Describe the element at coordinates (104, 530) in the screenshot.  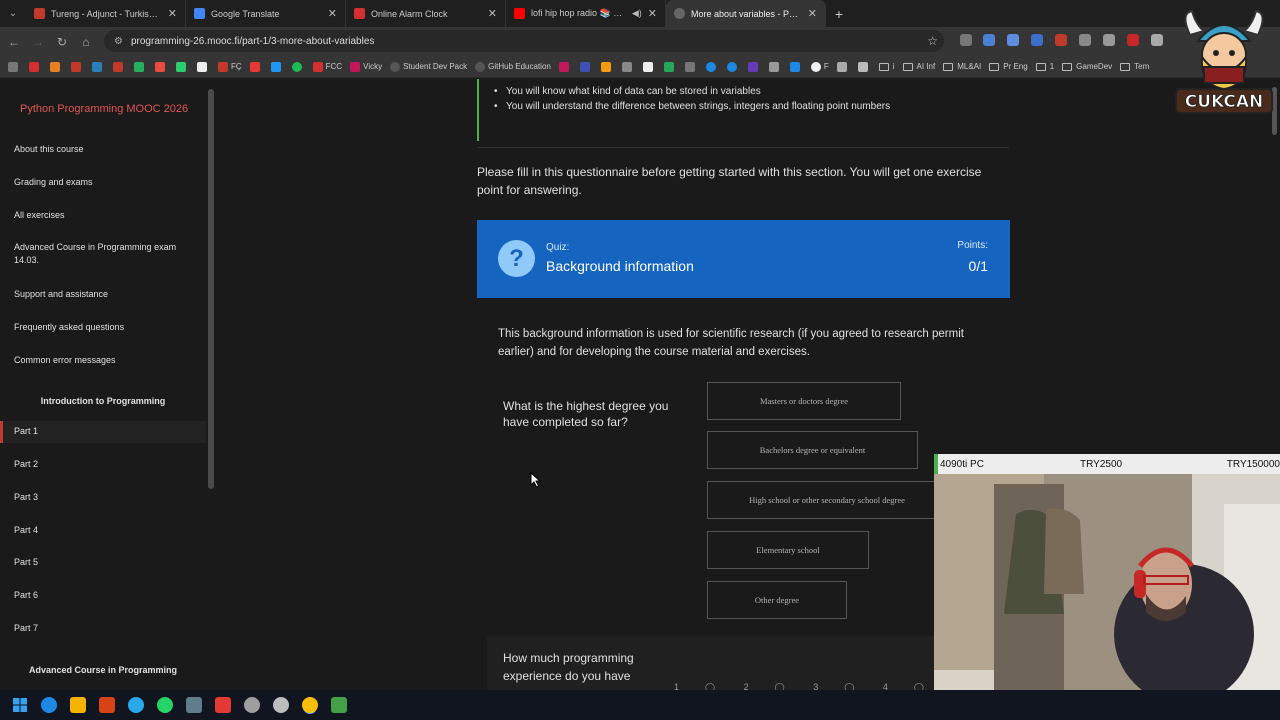
I see `sidebar-item-part-4: Part 4` at that location.